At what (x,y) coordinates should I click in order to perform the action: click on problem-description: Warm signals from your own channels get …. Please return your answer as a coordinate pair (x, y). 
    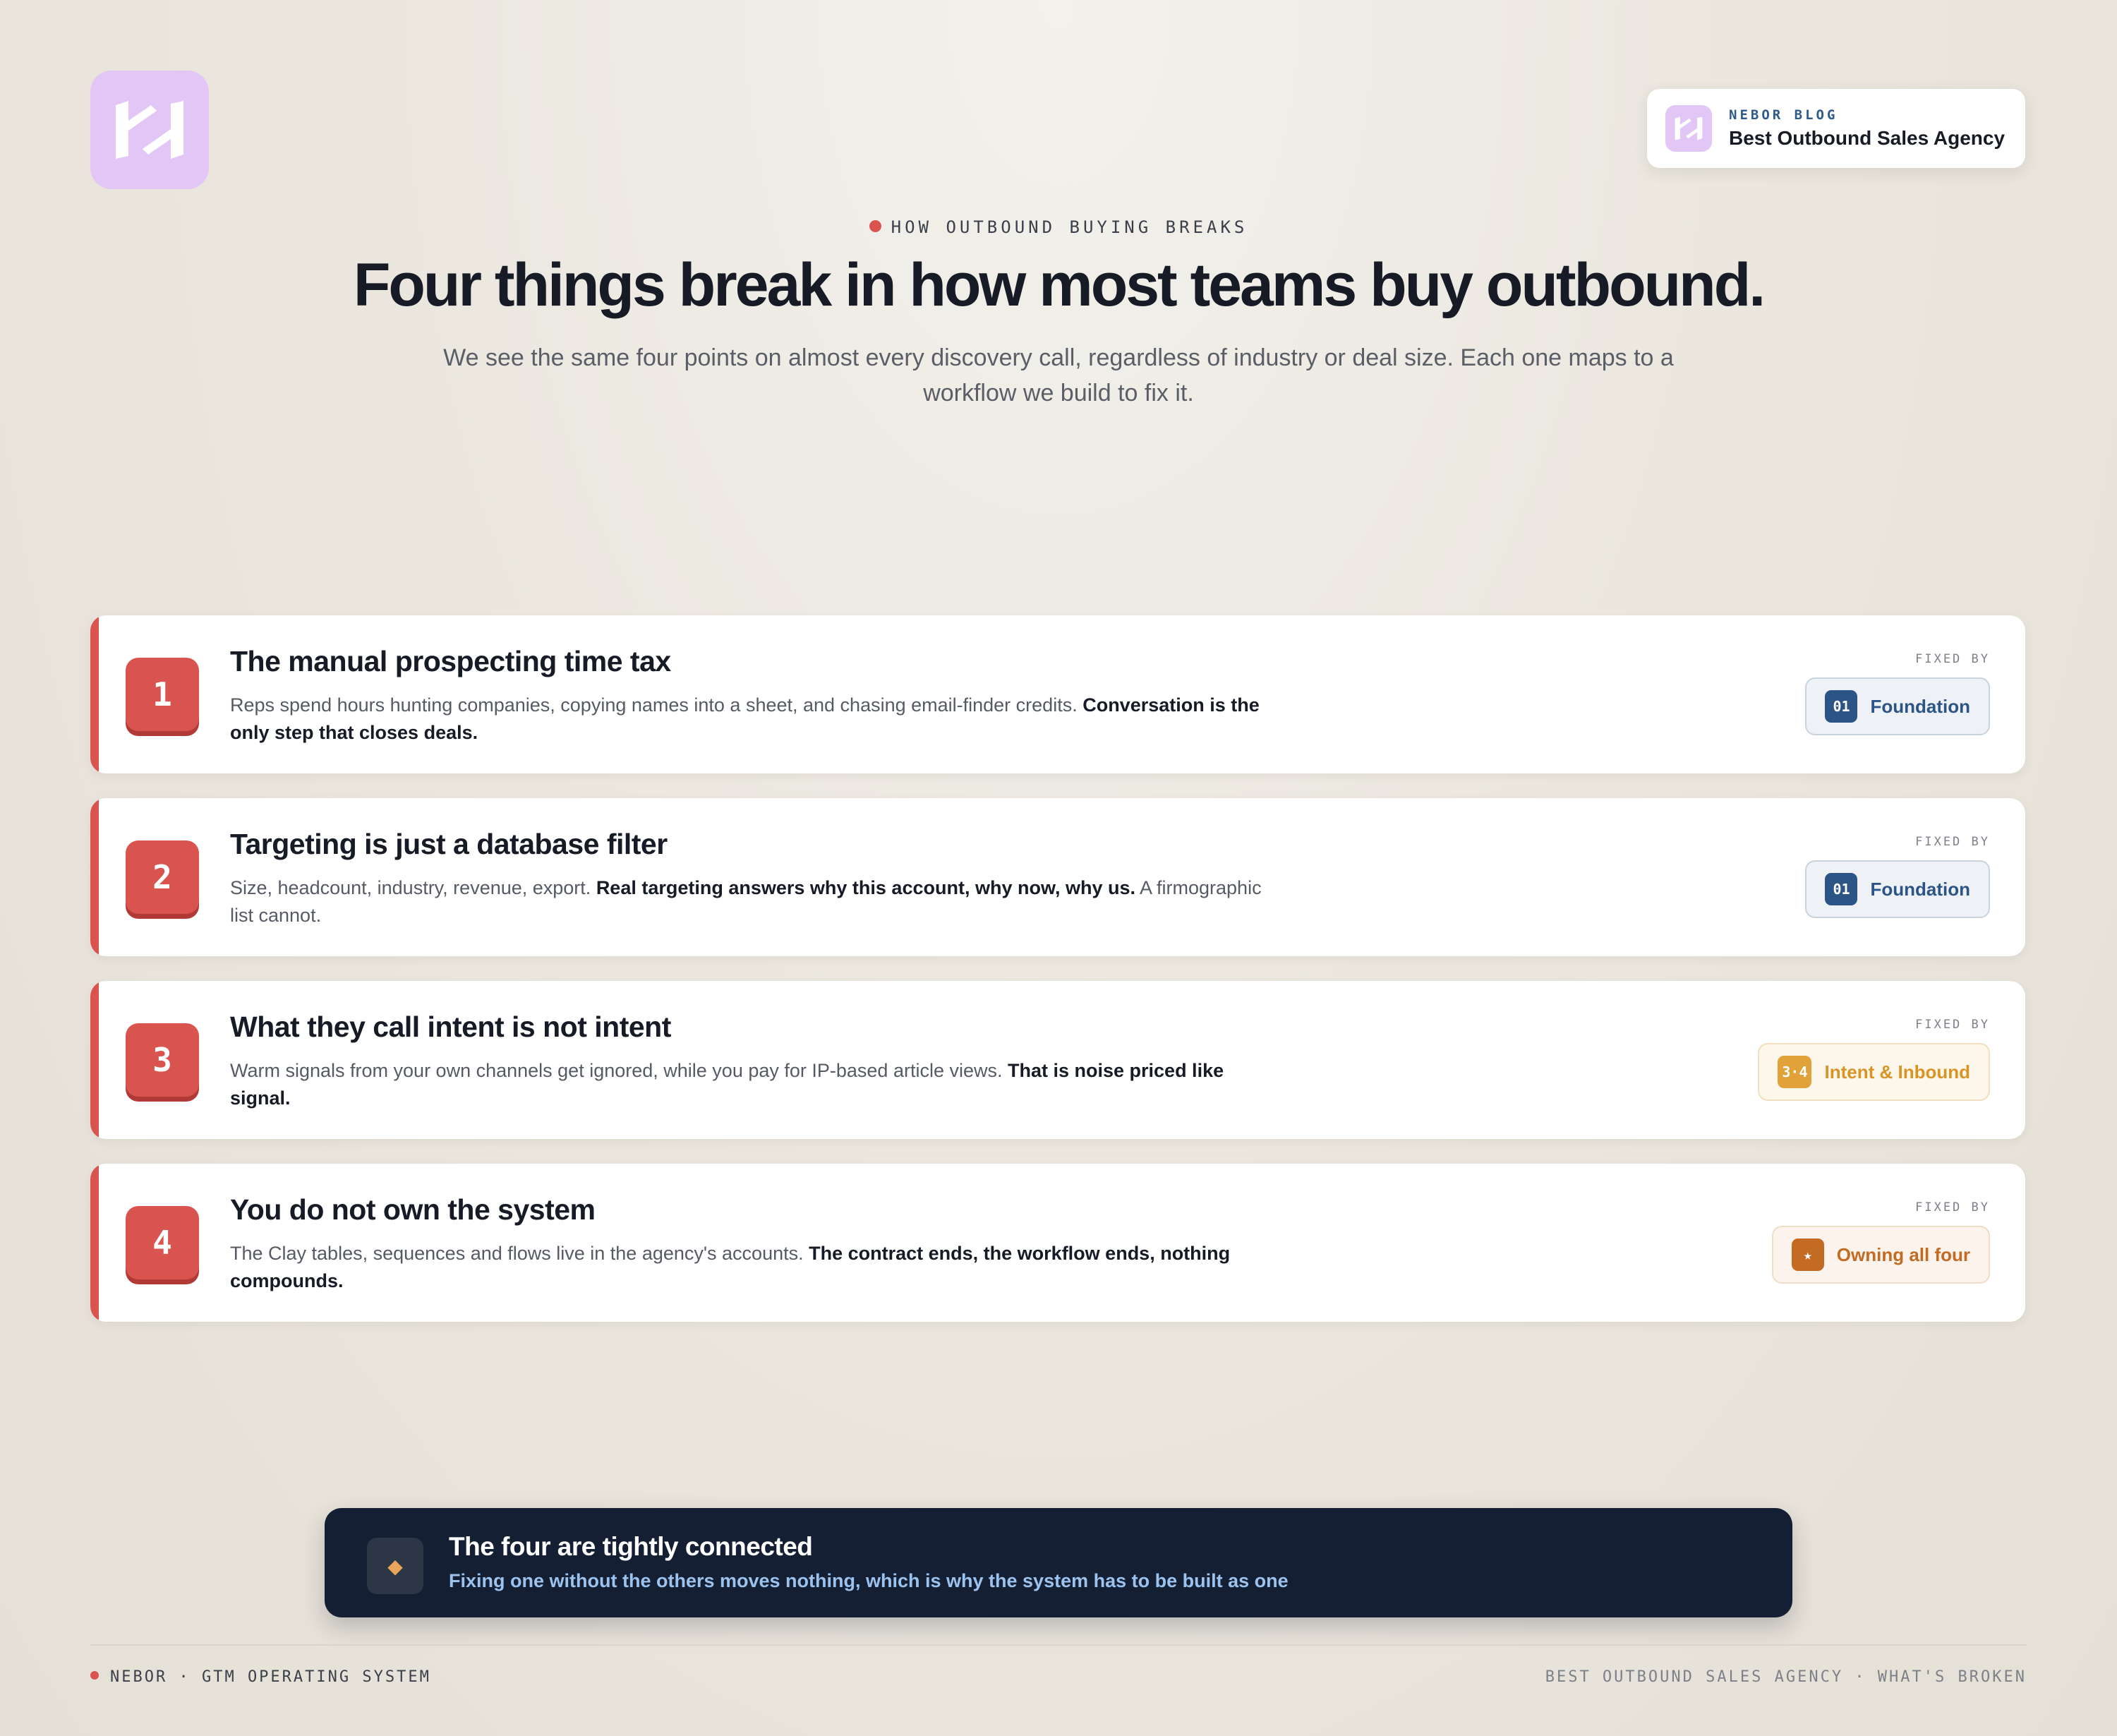
    Looking at the image, I should click on (759, 1084).